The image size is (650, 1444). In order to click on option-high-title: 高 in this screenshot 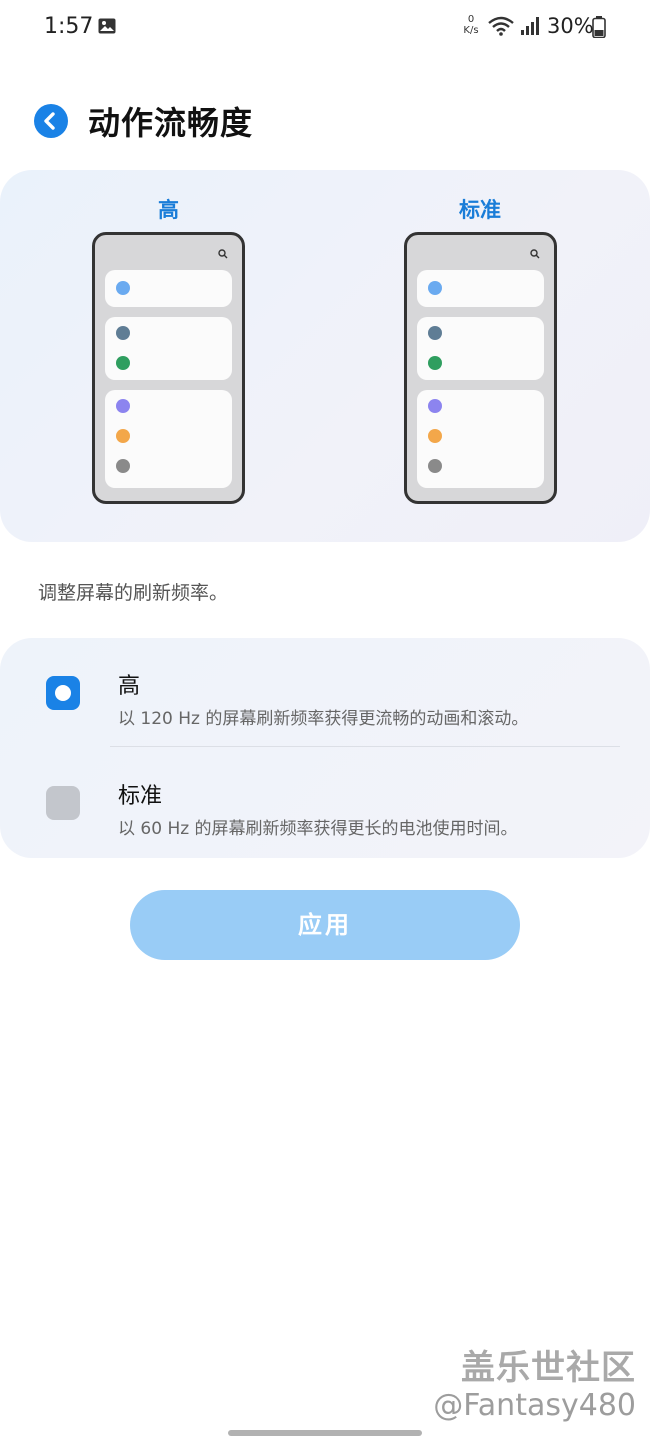, I will do `click(129, 686)`.